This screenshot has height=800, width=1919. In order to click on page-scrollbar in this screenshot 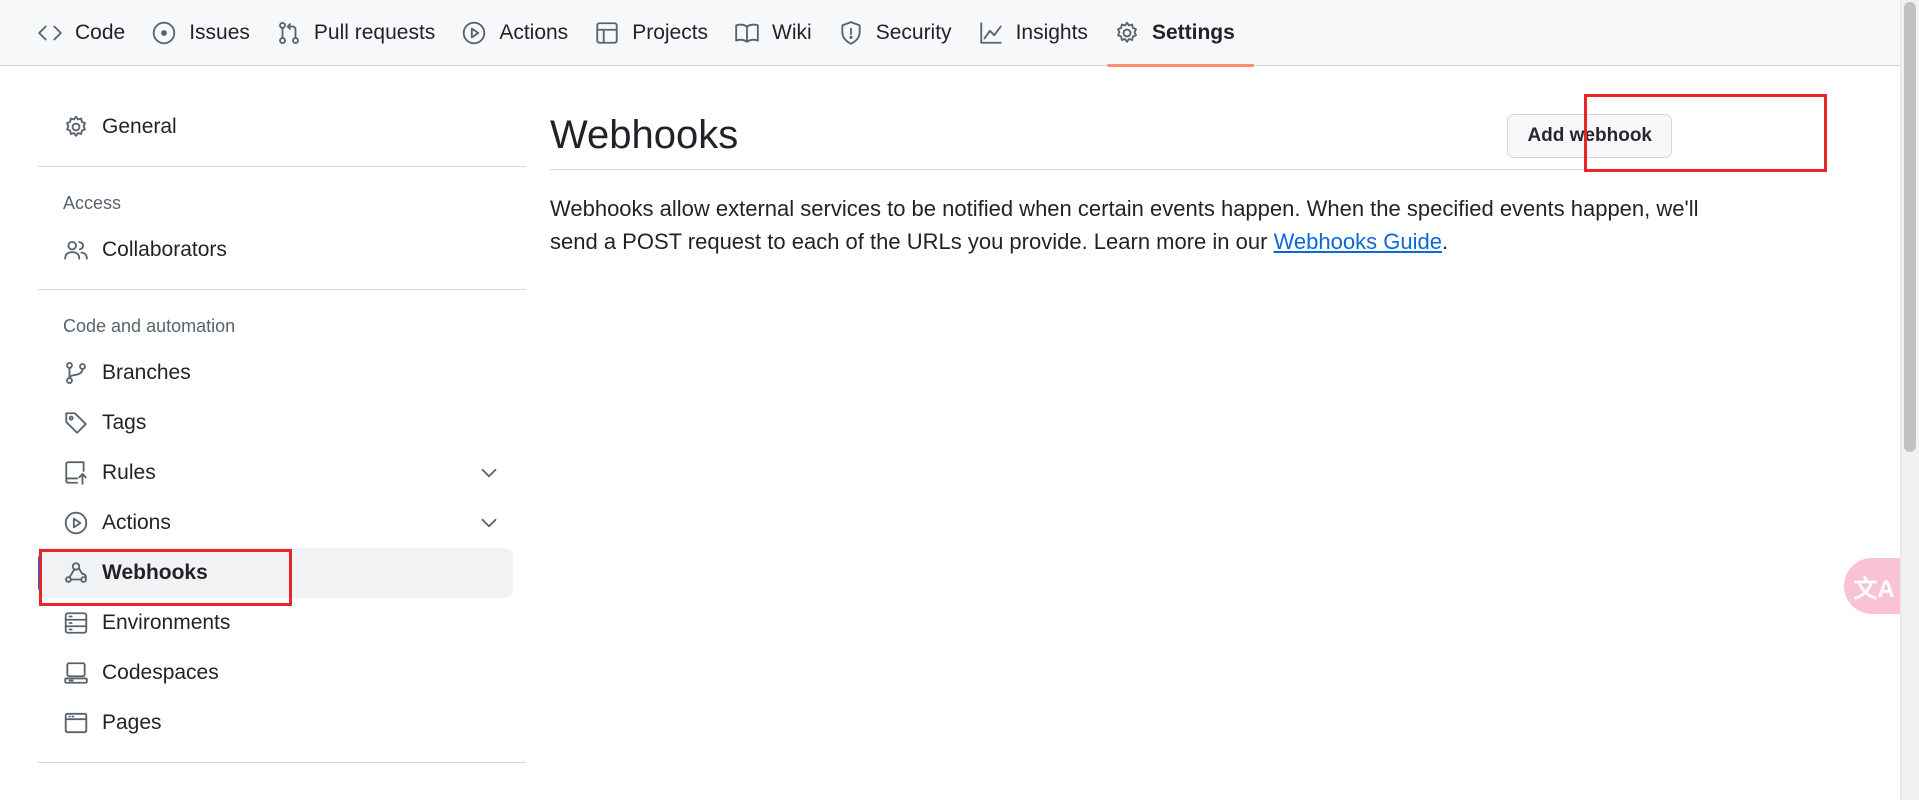, I will do `click(1909, 400)`.